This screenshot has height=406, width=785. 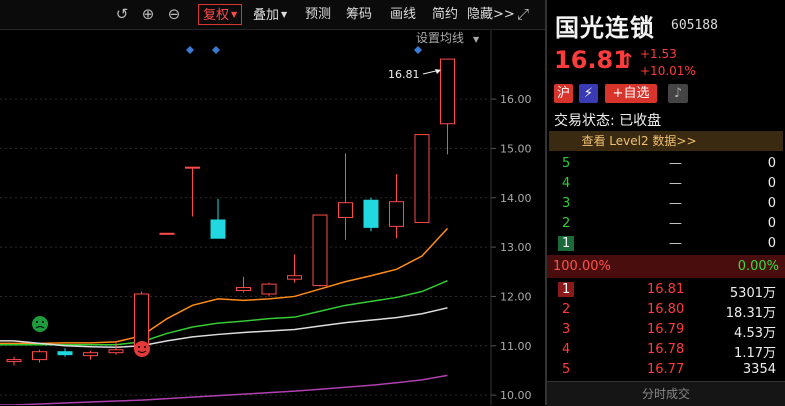 I want to click on simple-button: 简约, so click(x=445, y=14).